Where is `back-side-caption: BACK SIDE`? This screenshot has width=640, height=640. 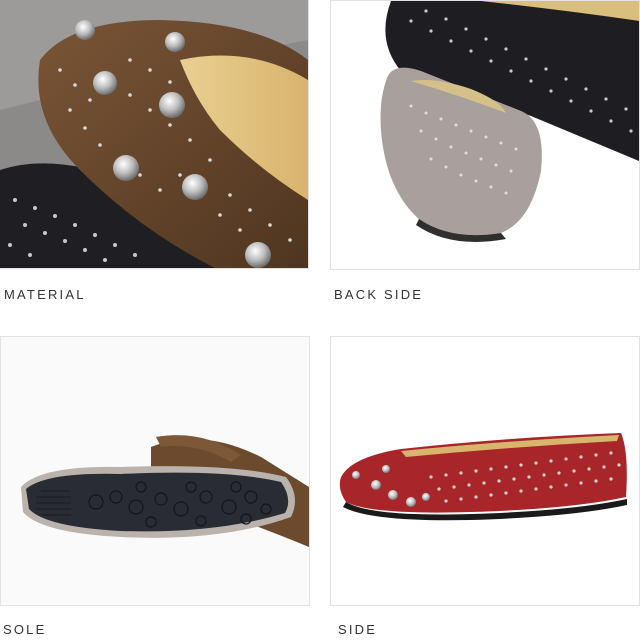
back-side-caption: BACK SIDE is located at coordinates (379, 294).